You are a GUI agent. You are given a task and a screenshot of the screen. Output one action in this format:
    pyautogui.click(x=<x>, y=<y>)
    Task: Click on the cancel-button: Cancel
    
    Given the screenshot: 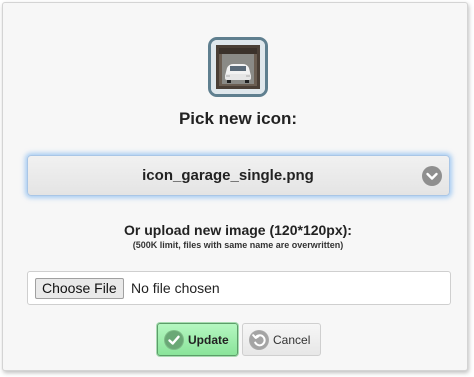 What is the action you would take?
    pyautogui.click(x=281, y=339)
    